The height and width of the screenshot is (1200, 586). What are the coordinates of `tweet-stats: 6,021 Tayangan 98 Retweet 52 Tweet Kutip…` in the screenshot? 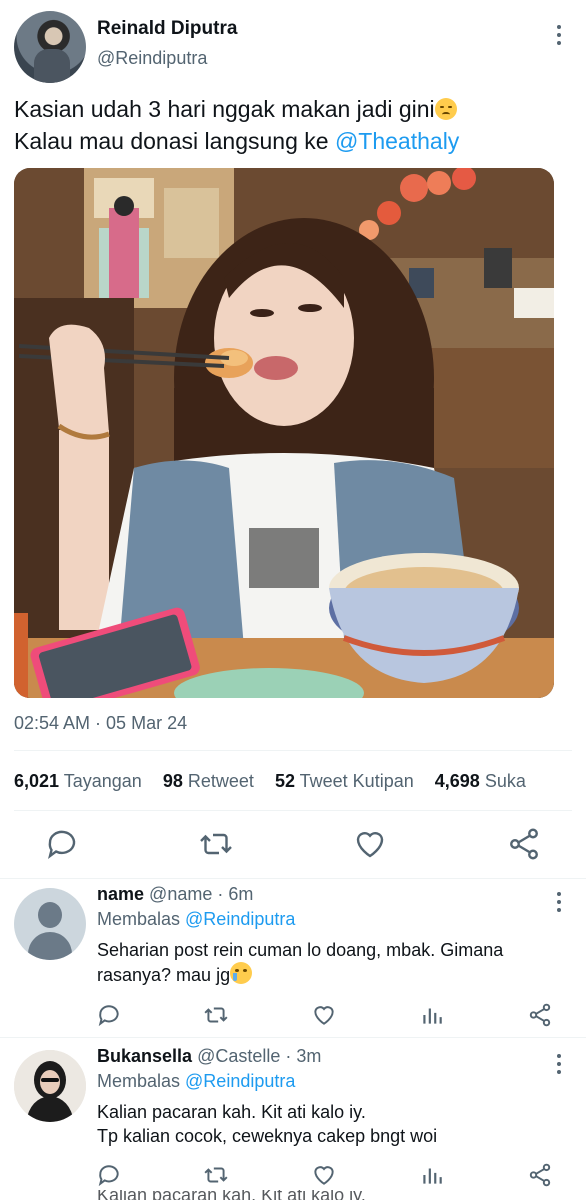 It's located at (278, 781).